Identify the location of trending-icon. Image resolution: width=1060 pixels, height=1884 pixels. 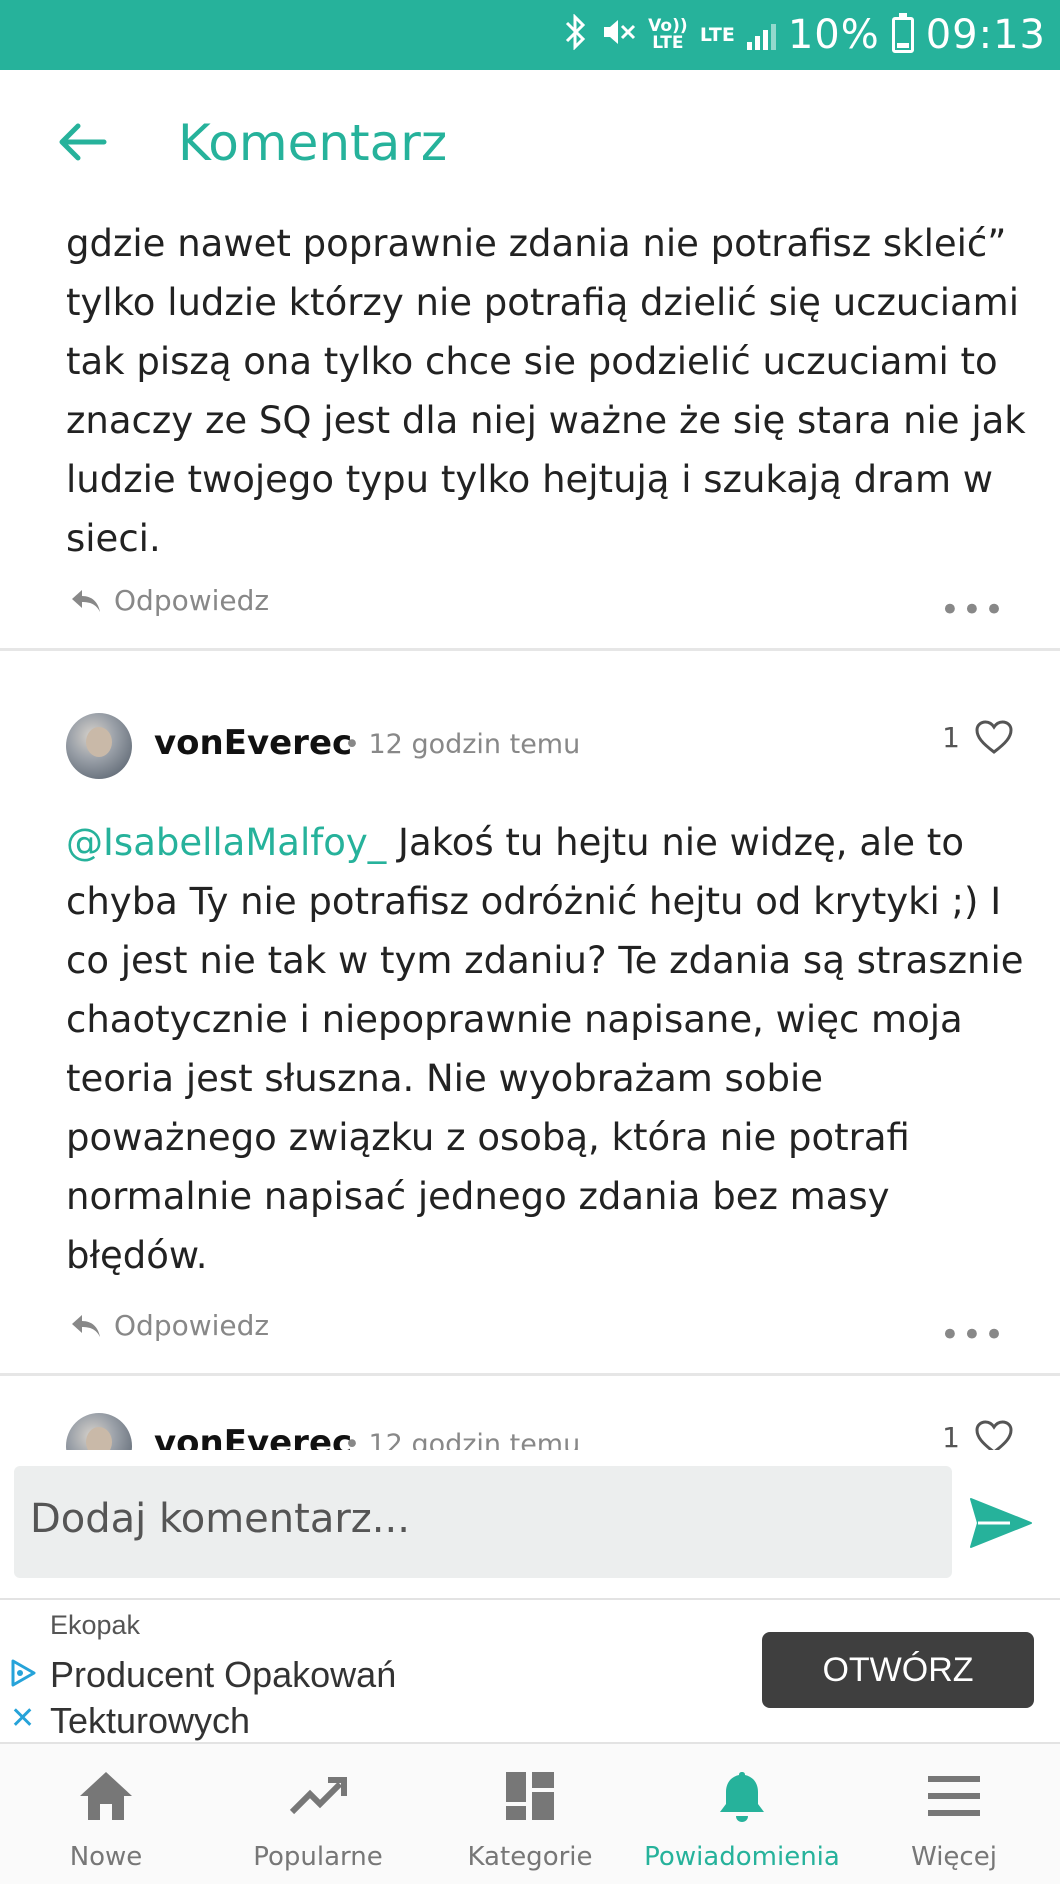
(318, 1796).